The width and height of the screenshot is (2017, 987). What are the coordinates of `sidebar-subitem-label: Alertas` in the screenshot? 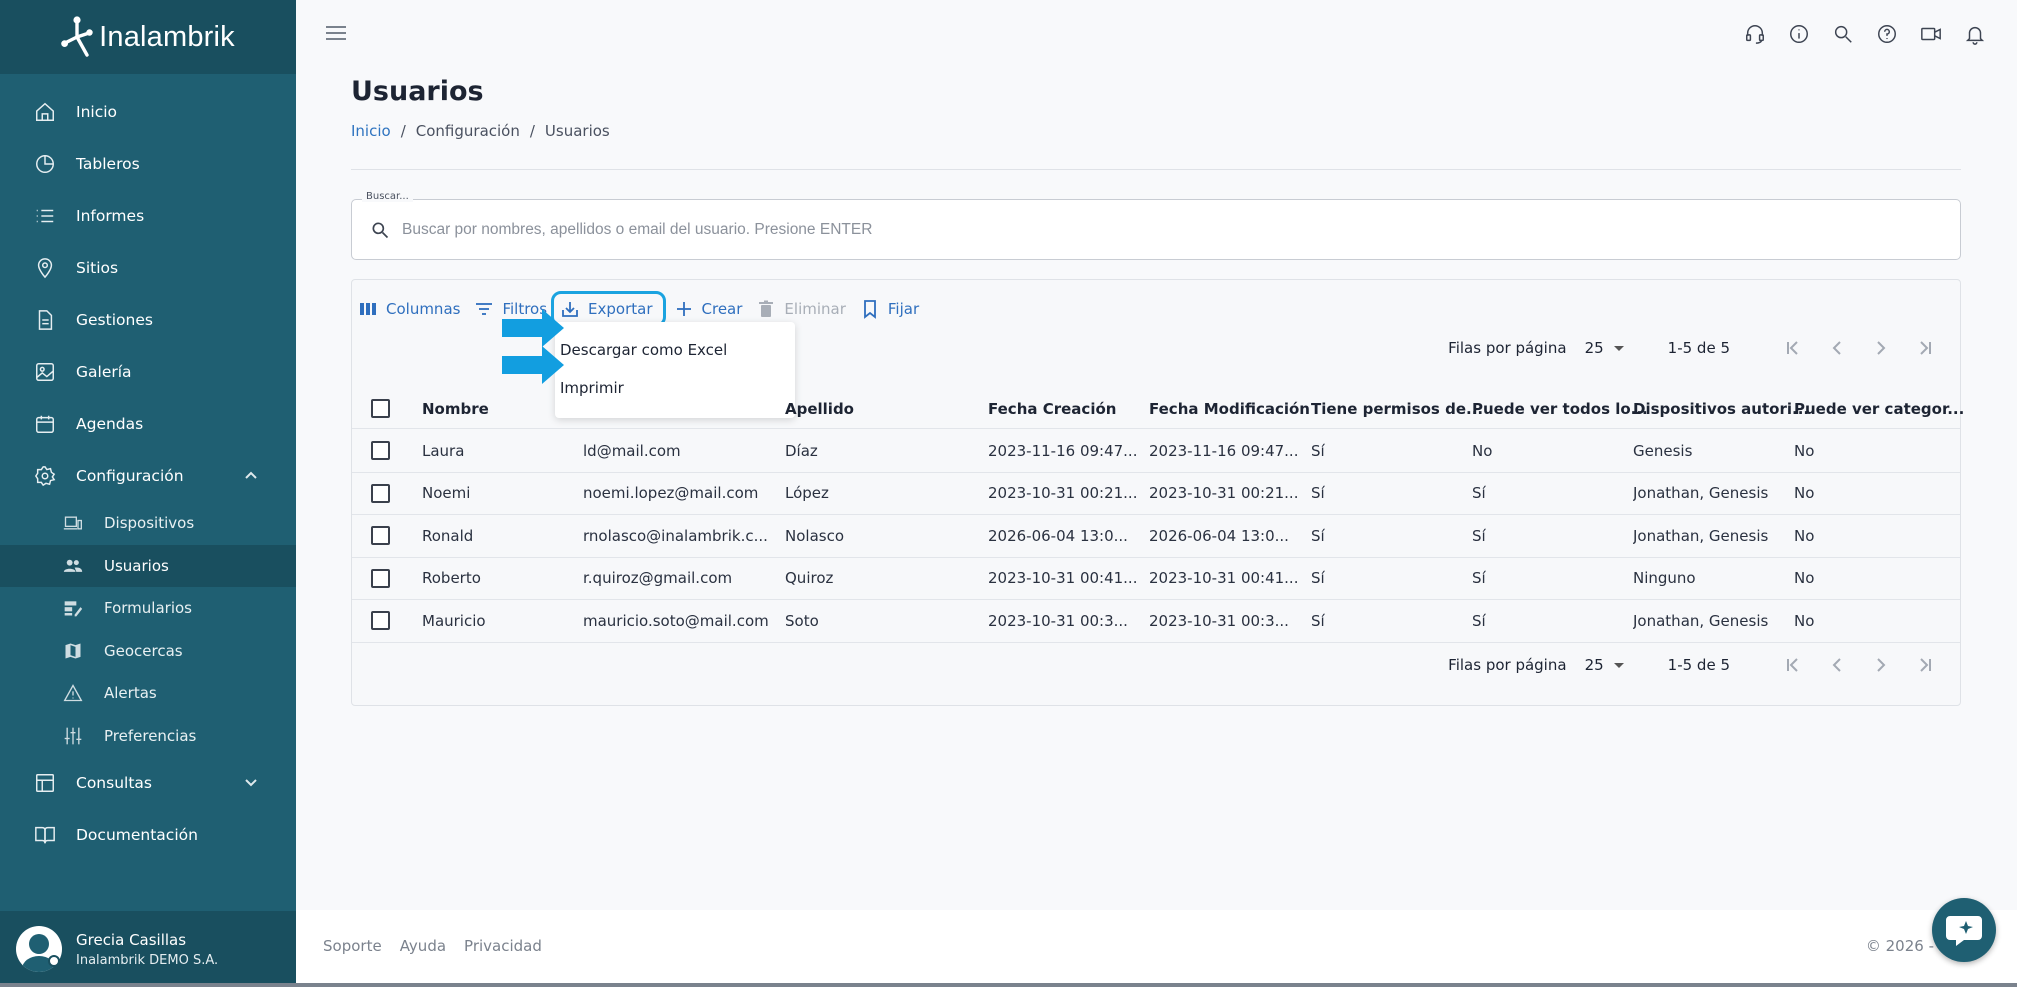 It's located at (130, 693).